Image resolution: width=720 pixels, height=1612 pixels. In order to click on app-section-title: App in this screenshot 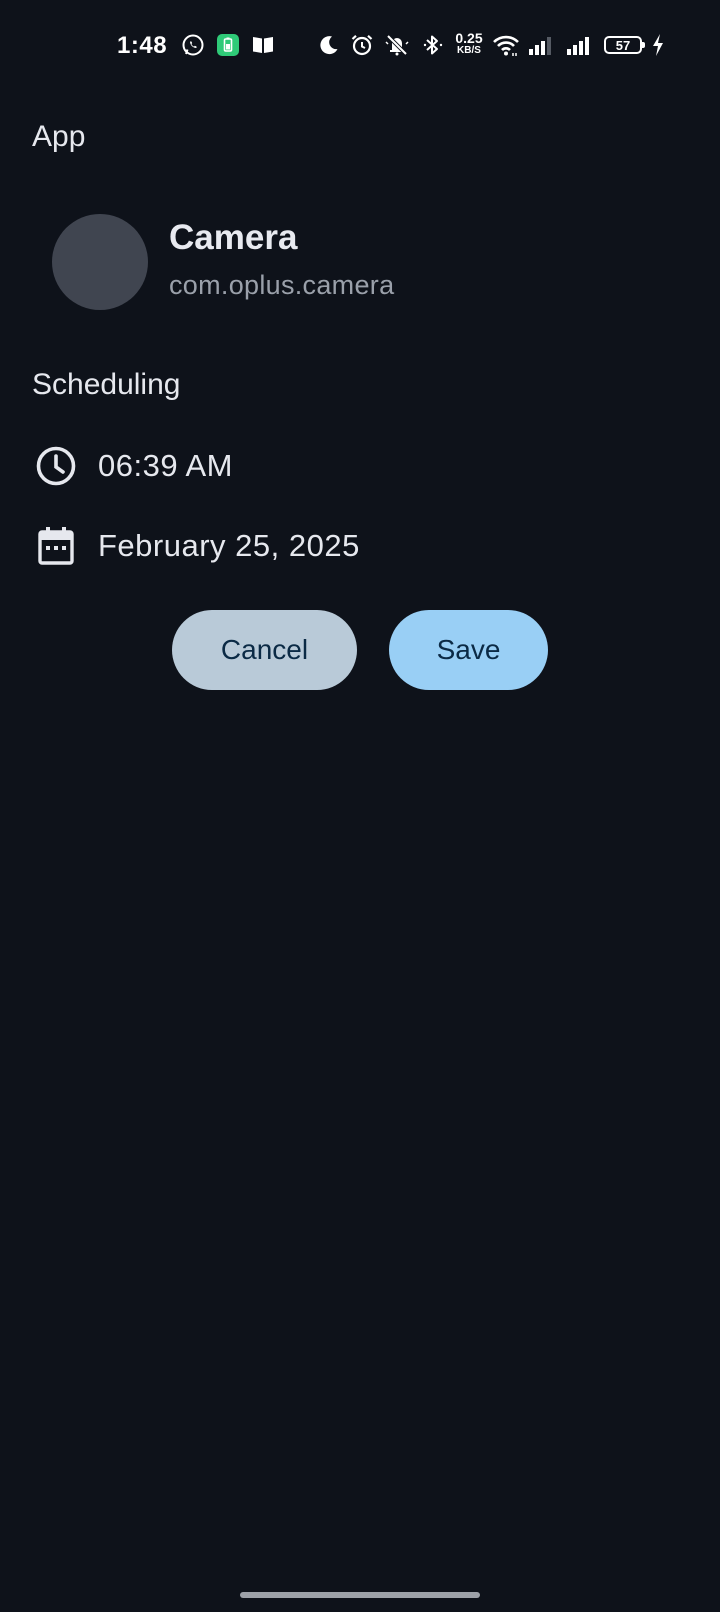, I will do `click(59, 136)`.